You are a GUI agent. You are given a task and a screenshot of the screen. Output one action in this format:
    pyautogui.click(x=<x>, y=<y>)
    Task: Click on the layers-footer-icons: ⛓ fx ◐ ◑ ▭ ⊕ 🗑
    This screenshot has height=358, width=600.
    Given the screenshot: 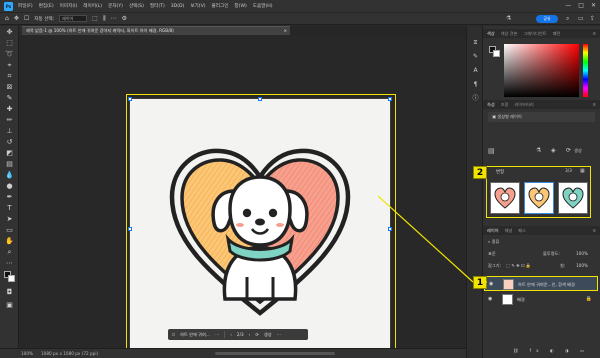 What is the action you would take?
    pyautogui.click(x=553, y=351)
    